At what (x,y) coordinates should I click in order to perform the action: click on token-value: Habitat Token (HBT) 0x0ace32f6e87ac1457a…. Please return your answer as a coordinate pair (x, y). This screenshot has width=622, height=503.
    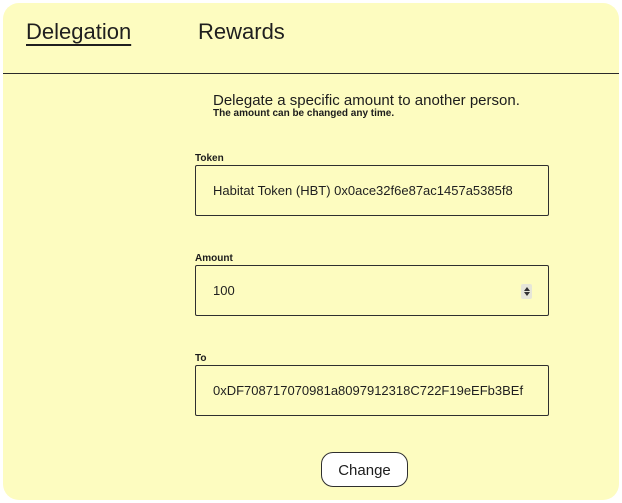
    Looking at the image, I should click on (363, 190).